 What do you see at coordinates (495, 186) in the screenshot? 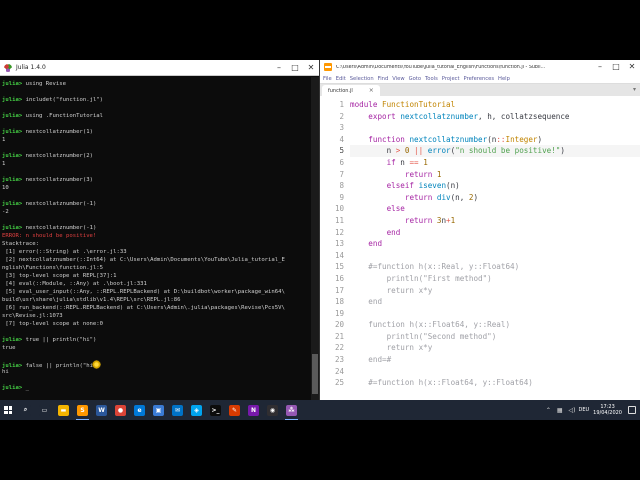
I see `code-line: ​ elseif iseven(n)` at bounding box center [495, 186].